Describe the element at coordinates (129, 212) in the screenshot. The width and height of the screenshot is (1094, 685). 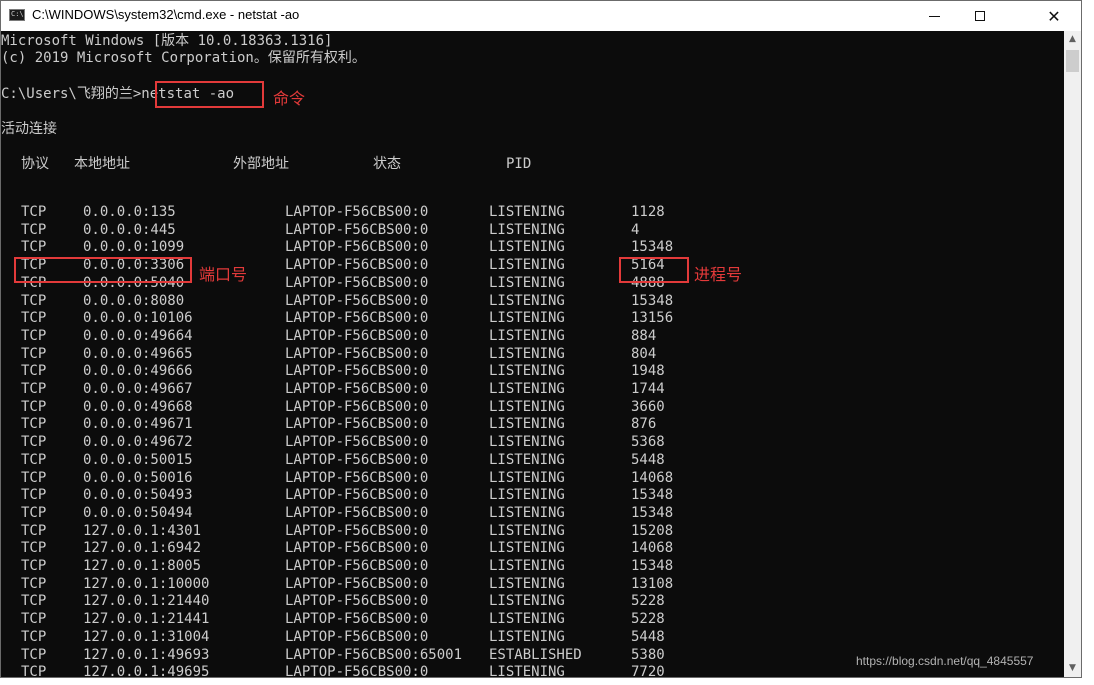
I see `cell-local-address: 0.0.0.0:135` at that location.